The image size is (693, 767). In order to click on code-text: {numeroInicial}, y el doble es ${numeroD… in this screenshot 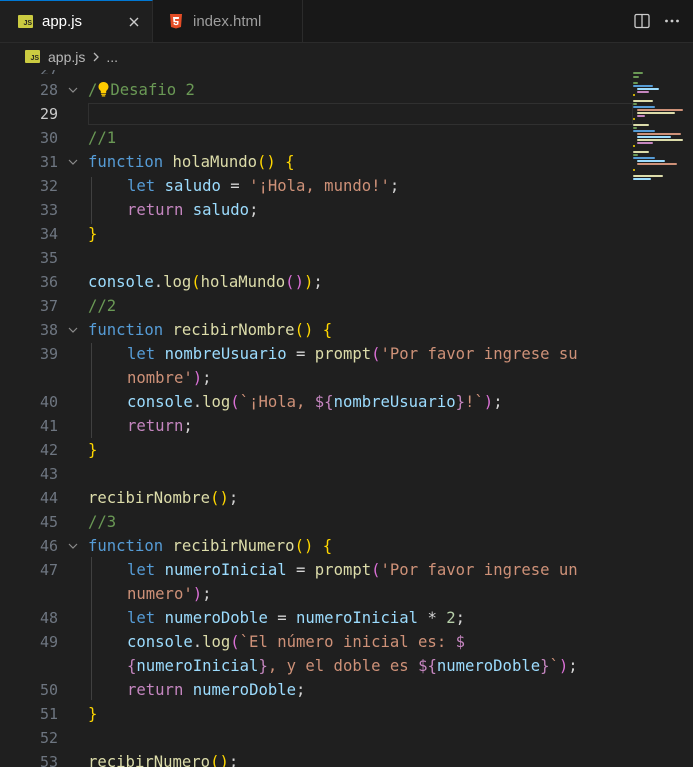, I will do `click(352, 666)`.